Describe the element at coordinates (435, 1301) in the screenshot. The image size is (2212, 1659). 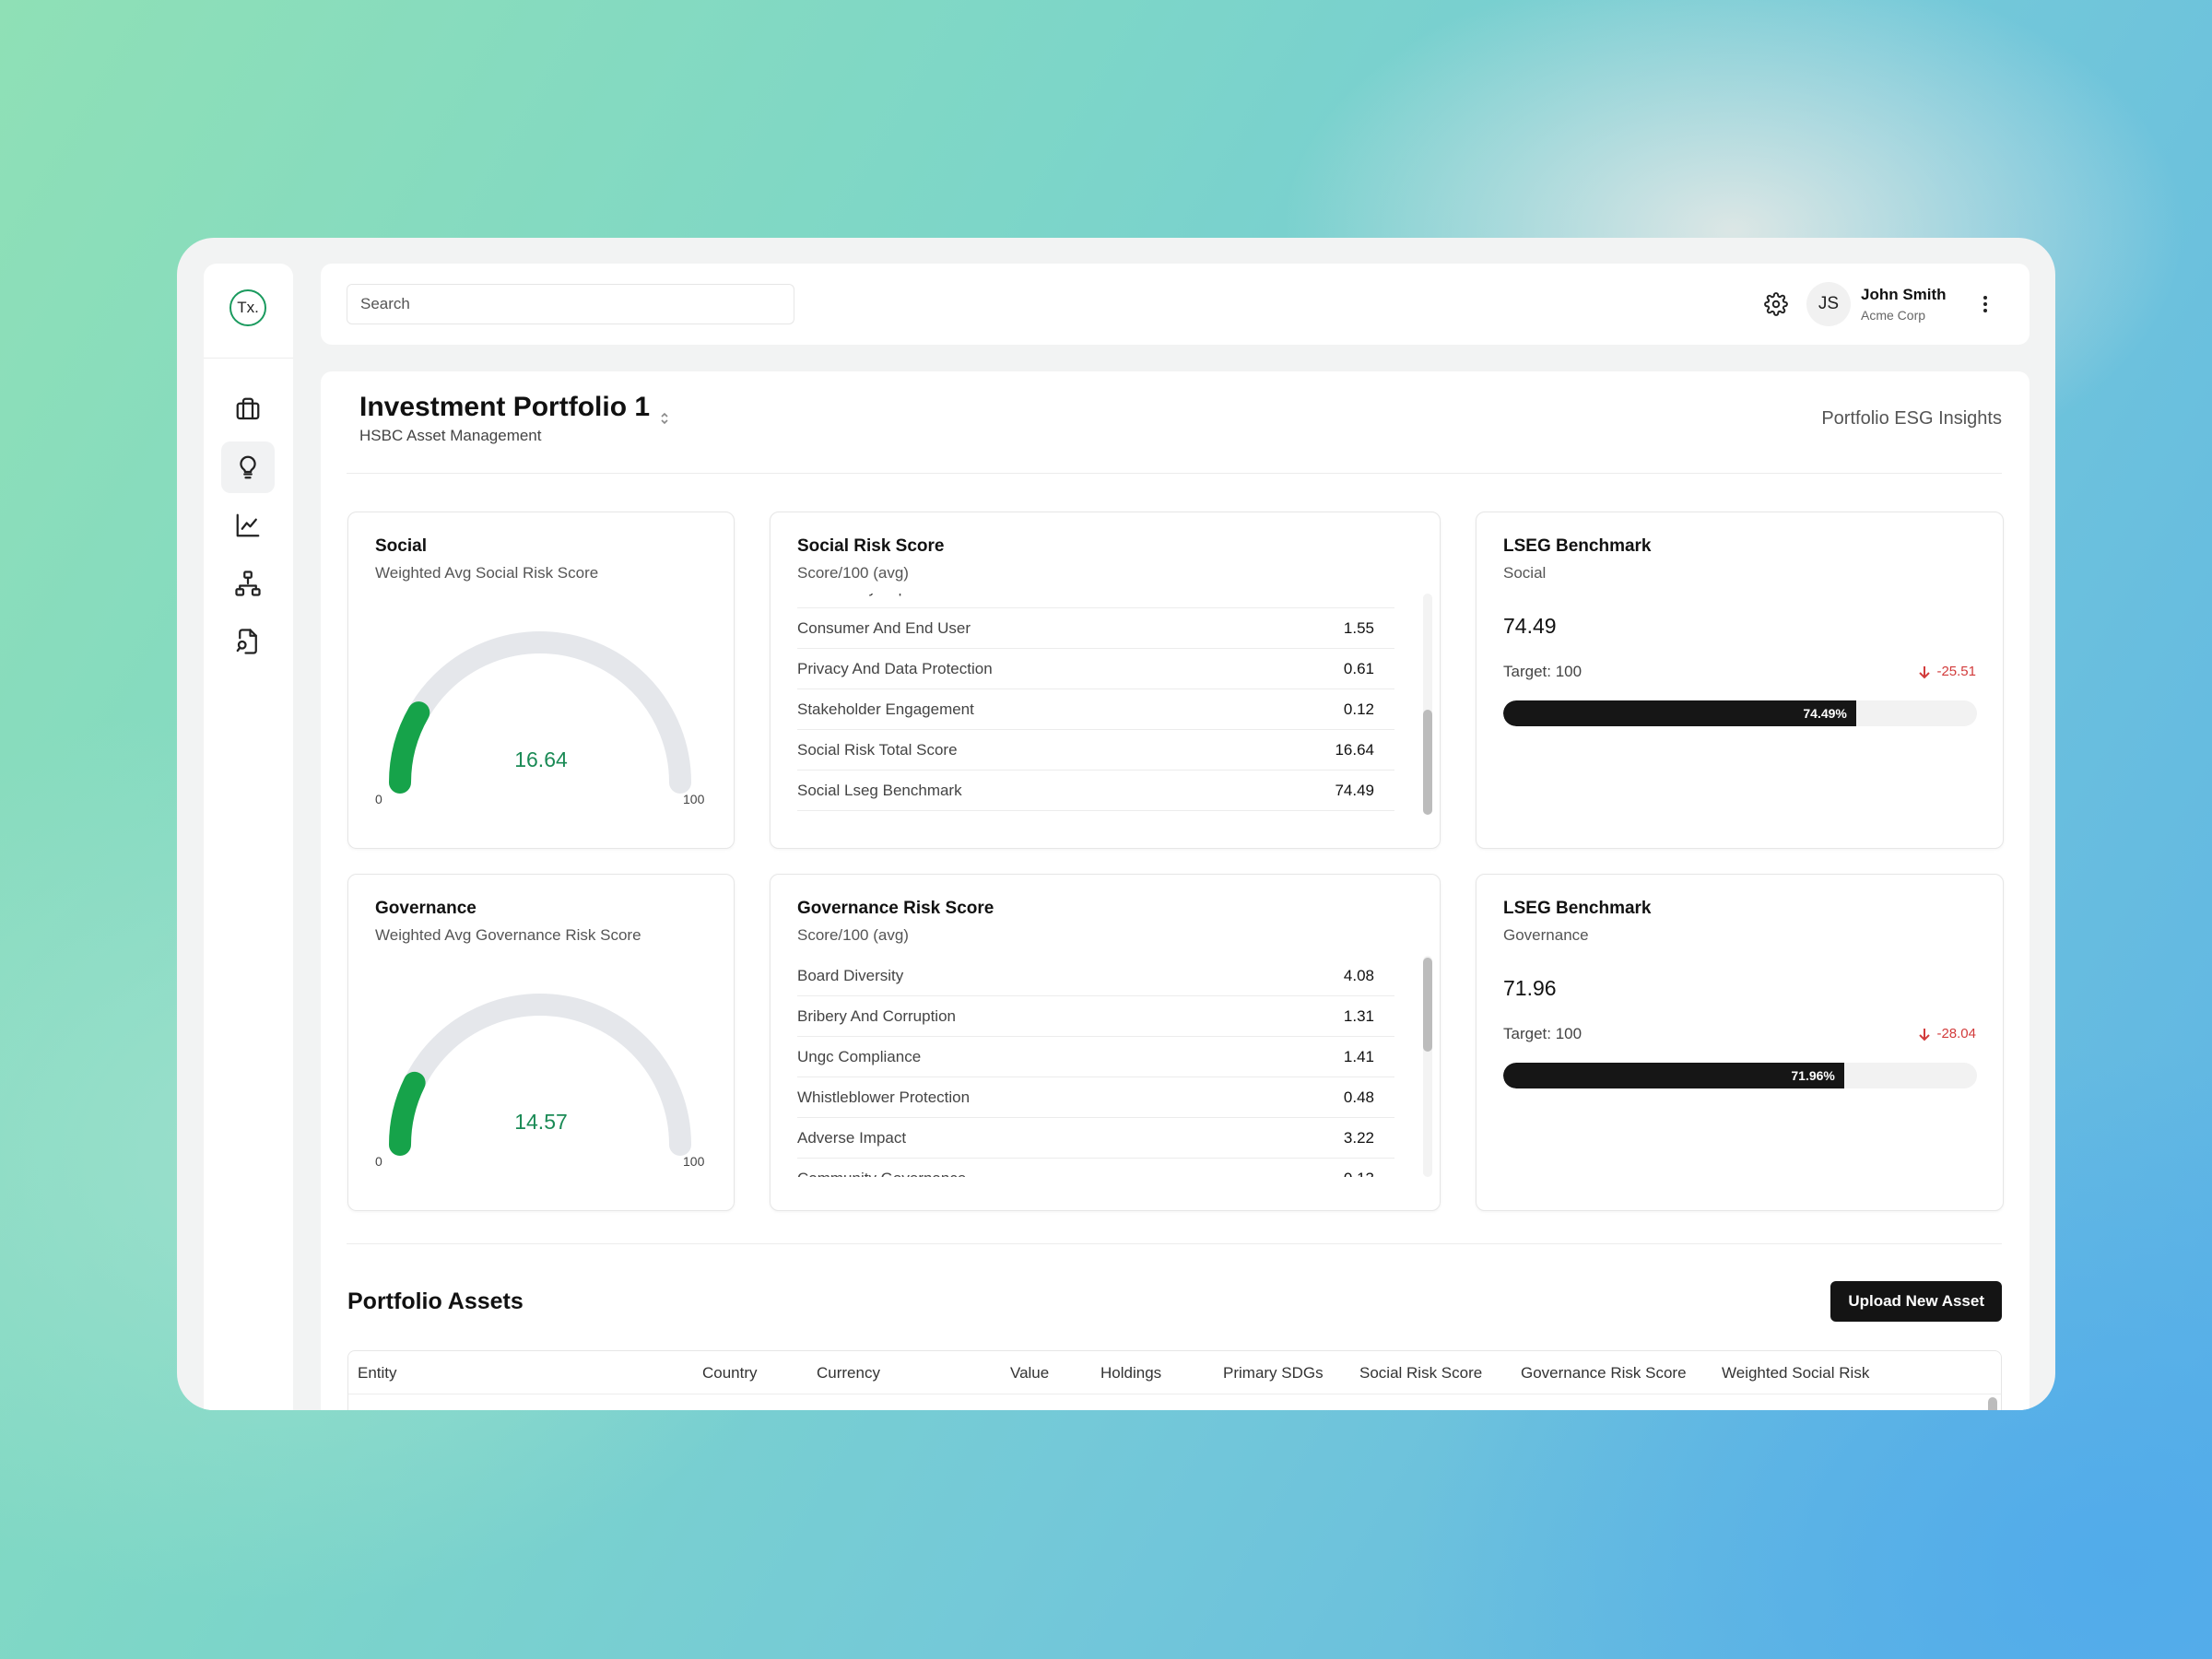
I see `portfolio-assets-title: Portfolio Assets` at that location.